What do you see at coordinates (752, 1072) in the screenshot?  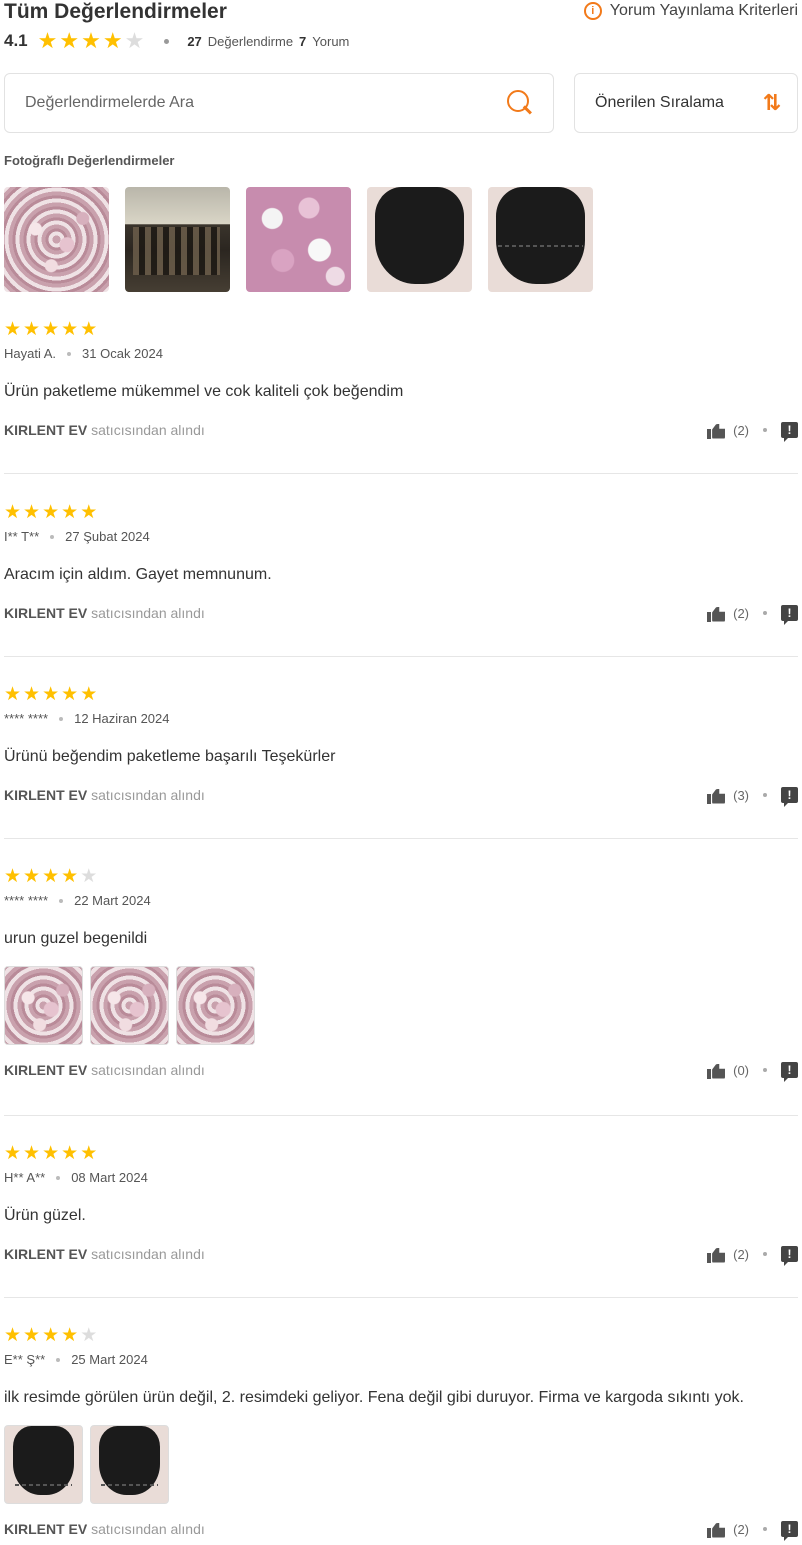 I see `review-actions: (0) !` at bounding box center [752, 1072].